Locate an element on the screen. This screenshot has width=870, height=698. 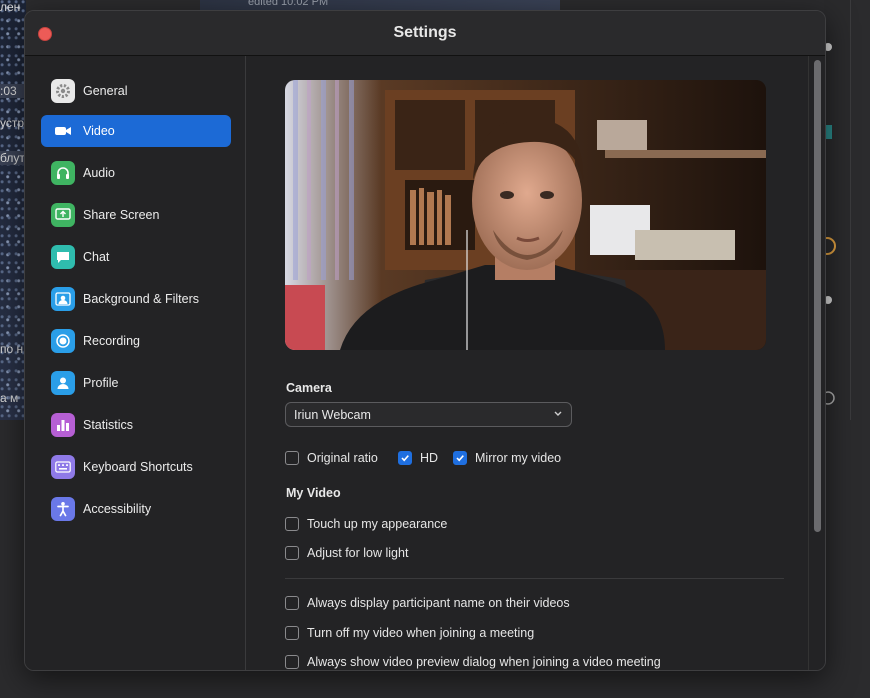
sidebar-item-keyboard-shortcuts: Keyboard Shortcuts is located at coordinates (136, 467).